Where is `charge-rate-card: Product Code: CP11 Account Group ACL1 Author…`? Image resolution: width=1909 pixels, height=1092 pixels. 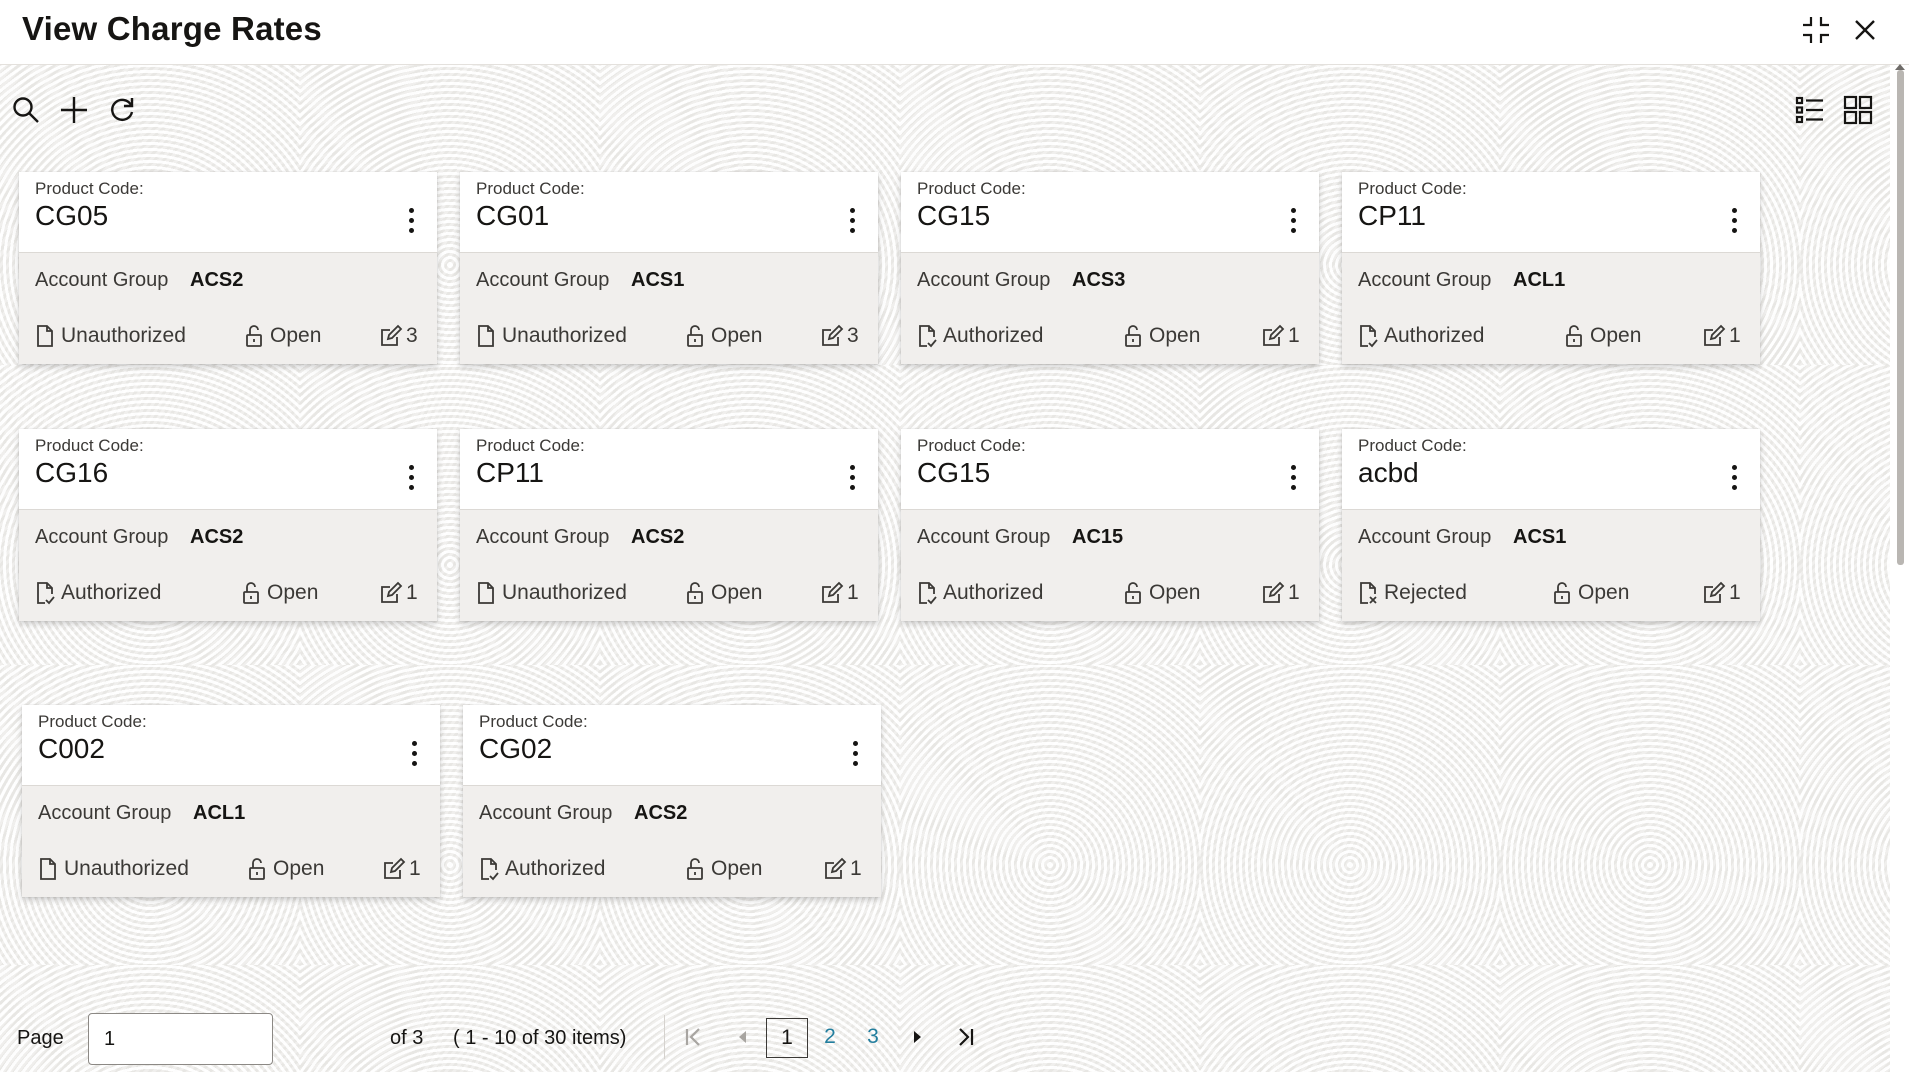 charge-rate-card: Product Code: CP11 Account Group ACL1 Author… is located at coordinates (1551, 268).